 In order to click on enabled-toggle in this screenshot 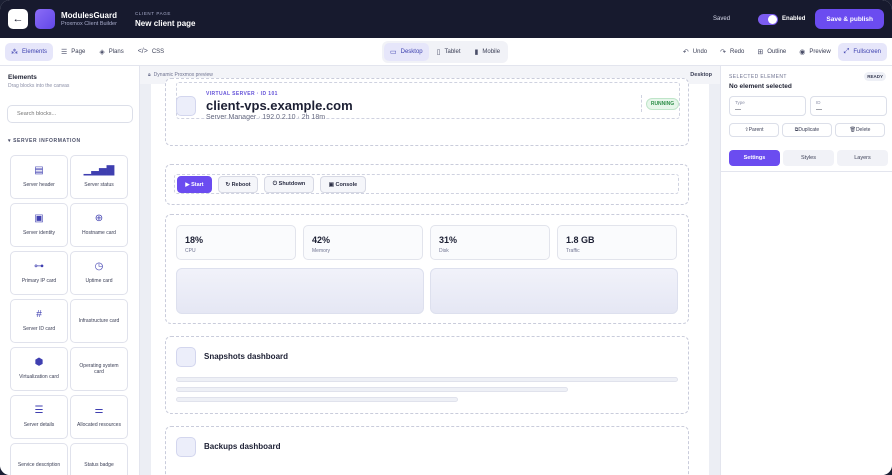, I will do `click(768, 19)`.